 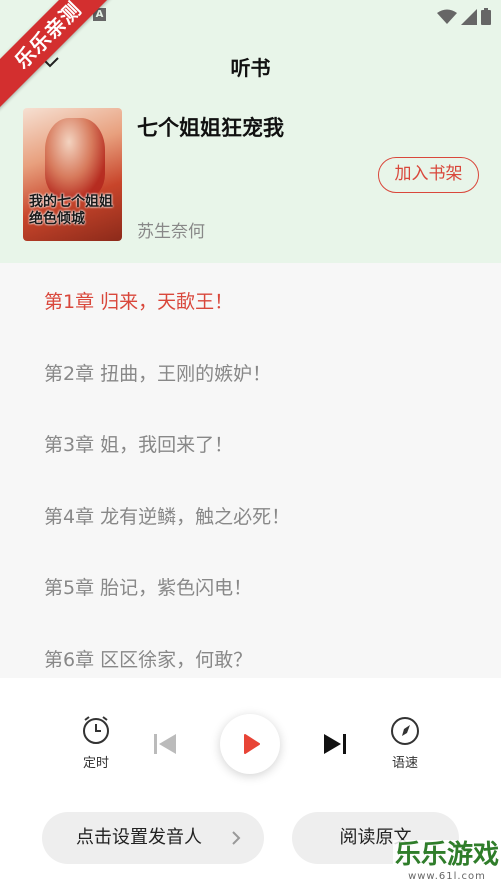 I want to click on play-icon, so click(x=252, y=744).